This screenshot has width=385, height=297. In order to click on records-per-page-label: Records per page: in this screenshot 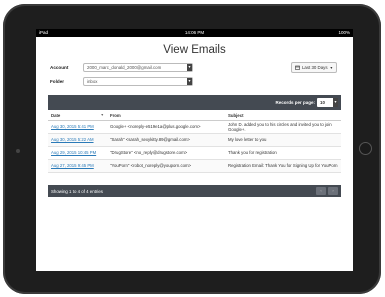, I will do `click(295, 102)`.